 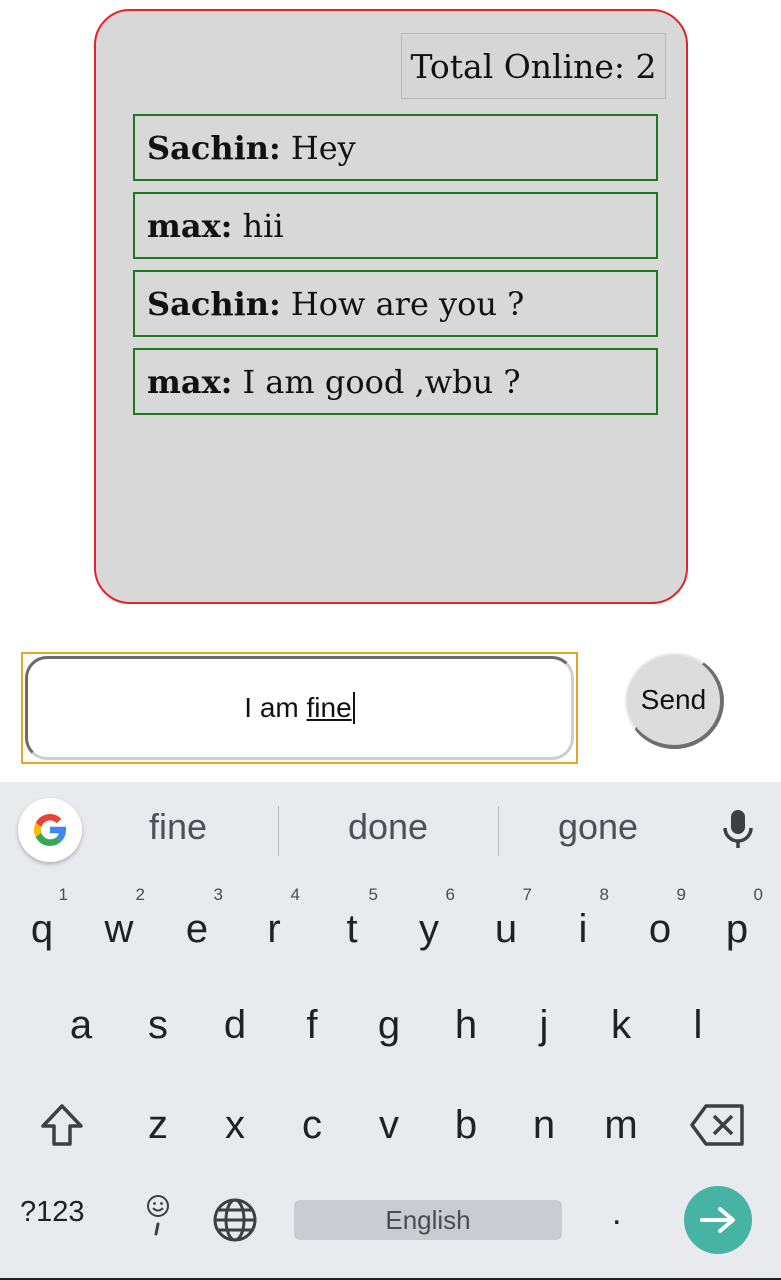 What do you see at coordinates (52, 1212) in the screenshot?
I see `symbols-key: ?123` at bounding box center [52, 1212].